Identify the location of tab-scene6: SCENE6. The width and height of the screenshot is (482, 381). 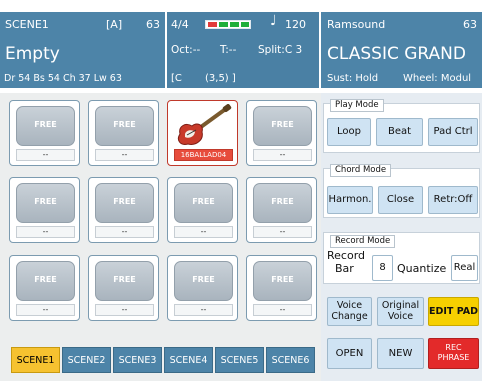
(290, 360).